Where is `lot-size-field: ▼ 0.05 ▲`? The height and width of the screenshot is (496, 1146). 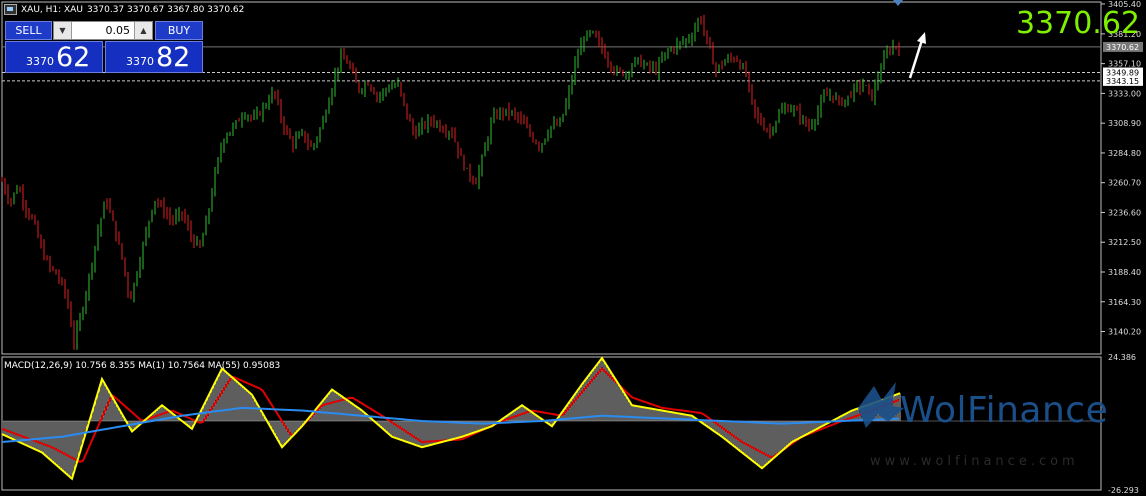 lot-size-field: ▼ 0.05 ▲ is located at coordinates (103, 30).